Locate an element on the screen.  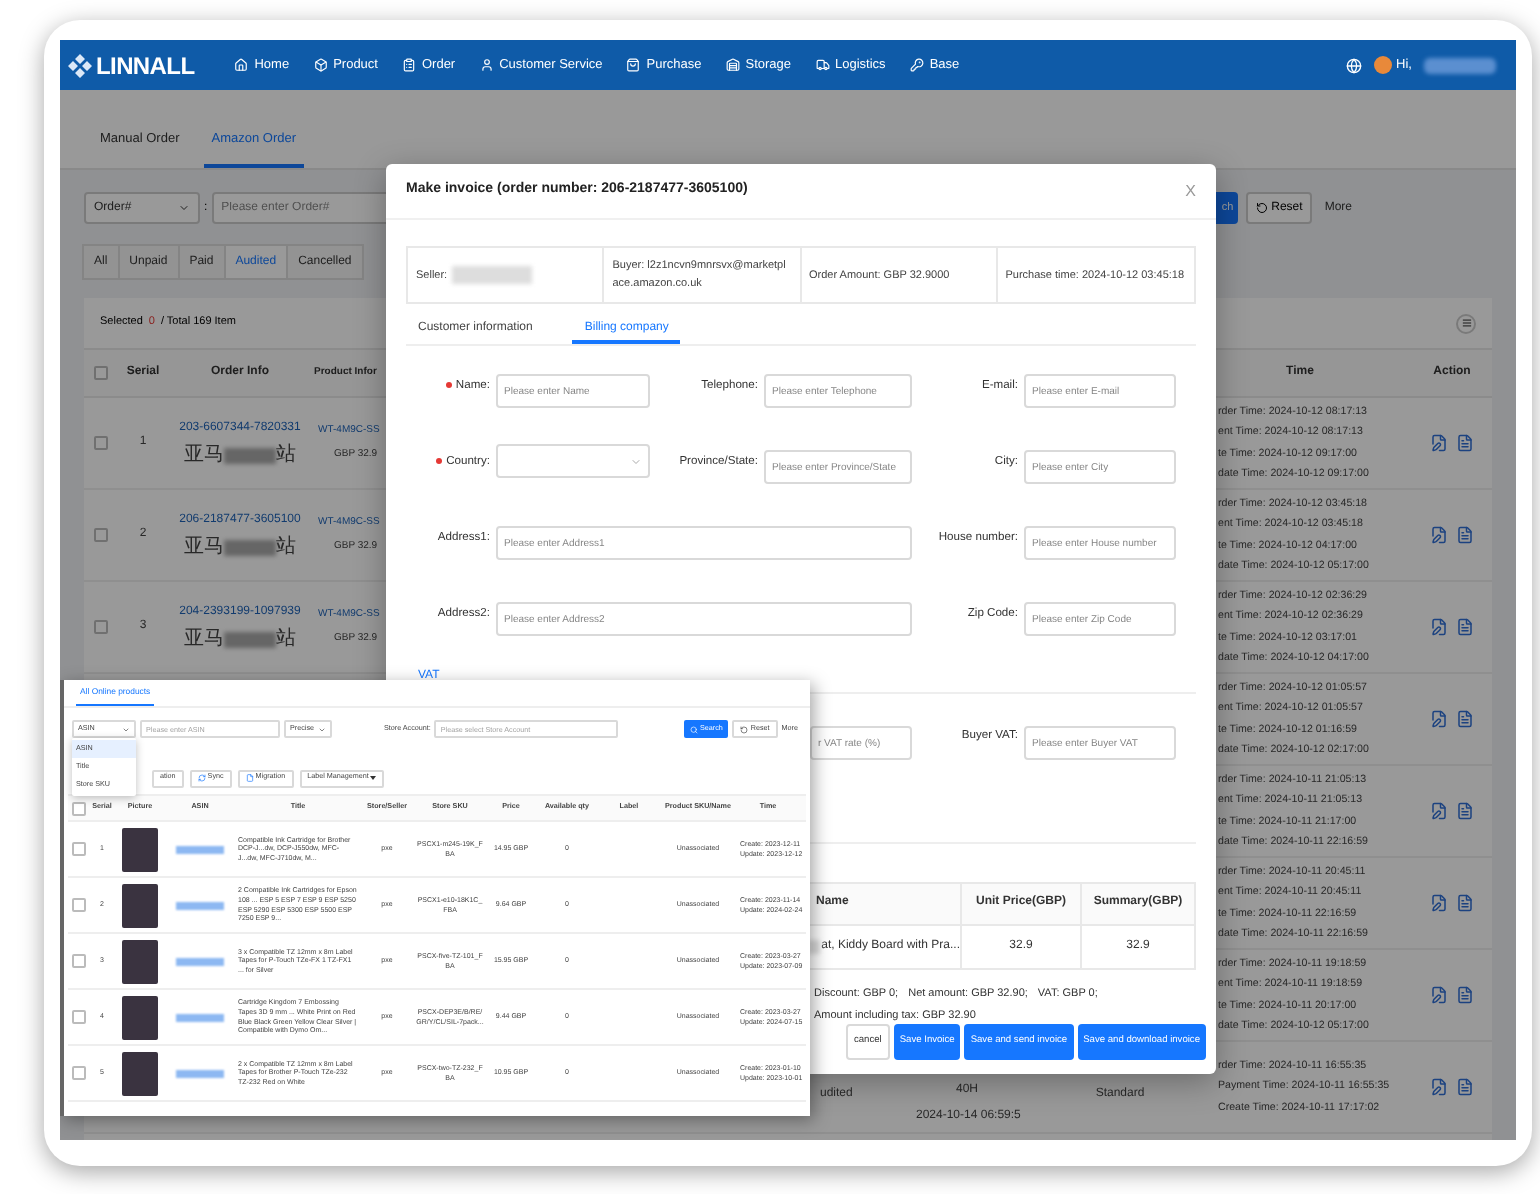
house-icon is located at coordinates (241, 65).